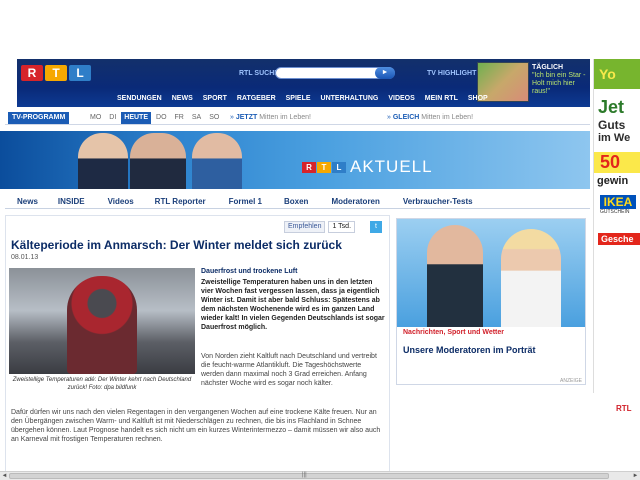 The width and height of the screenshot is (640, 480). Describe the element at coordinates (618, 202) in the screenshot. I see `ikea-logo: IKEA` at that location.